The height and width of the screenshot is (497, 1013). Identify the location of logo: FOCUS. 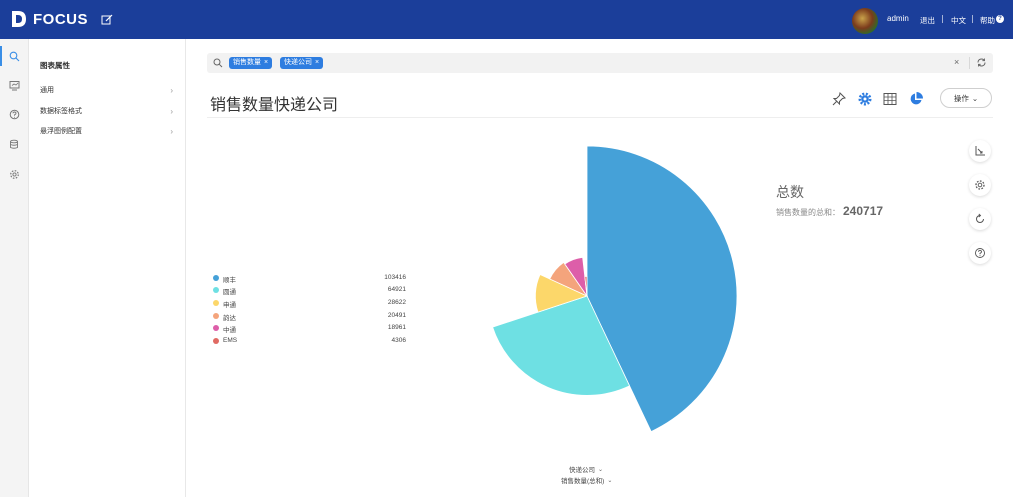
(48, 19).